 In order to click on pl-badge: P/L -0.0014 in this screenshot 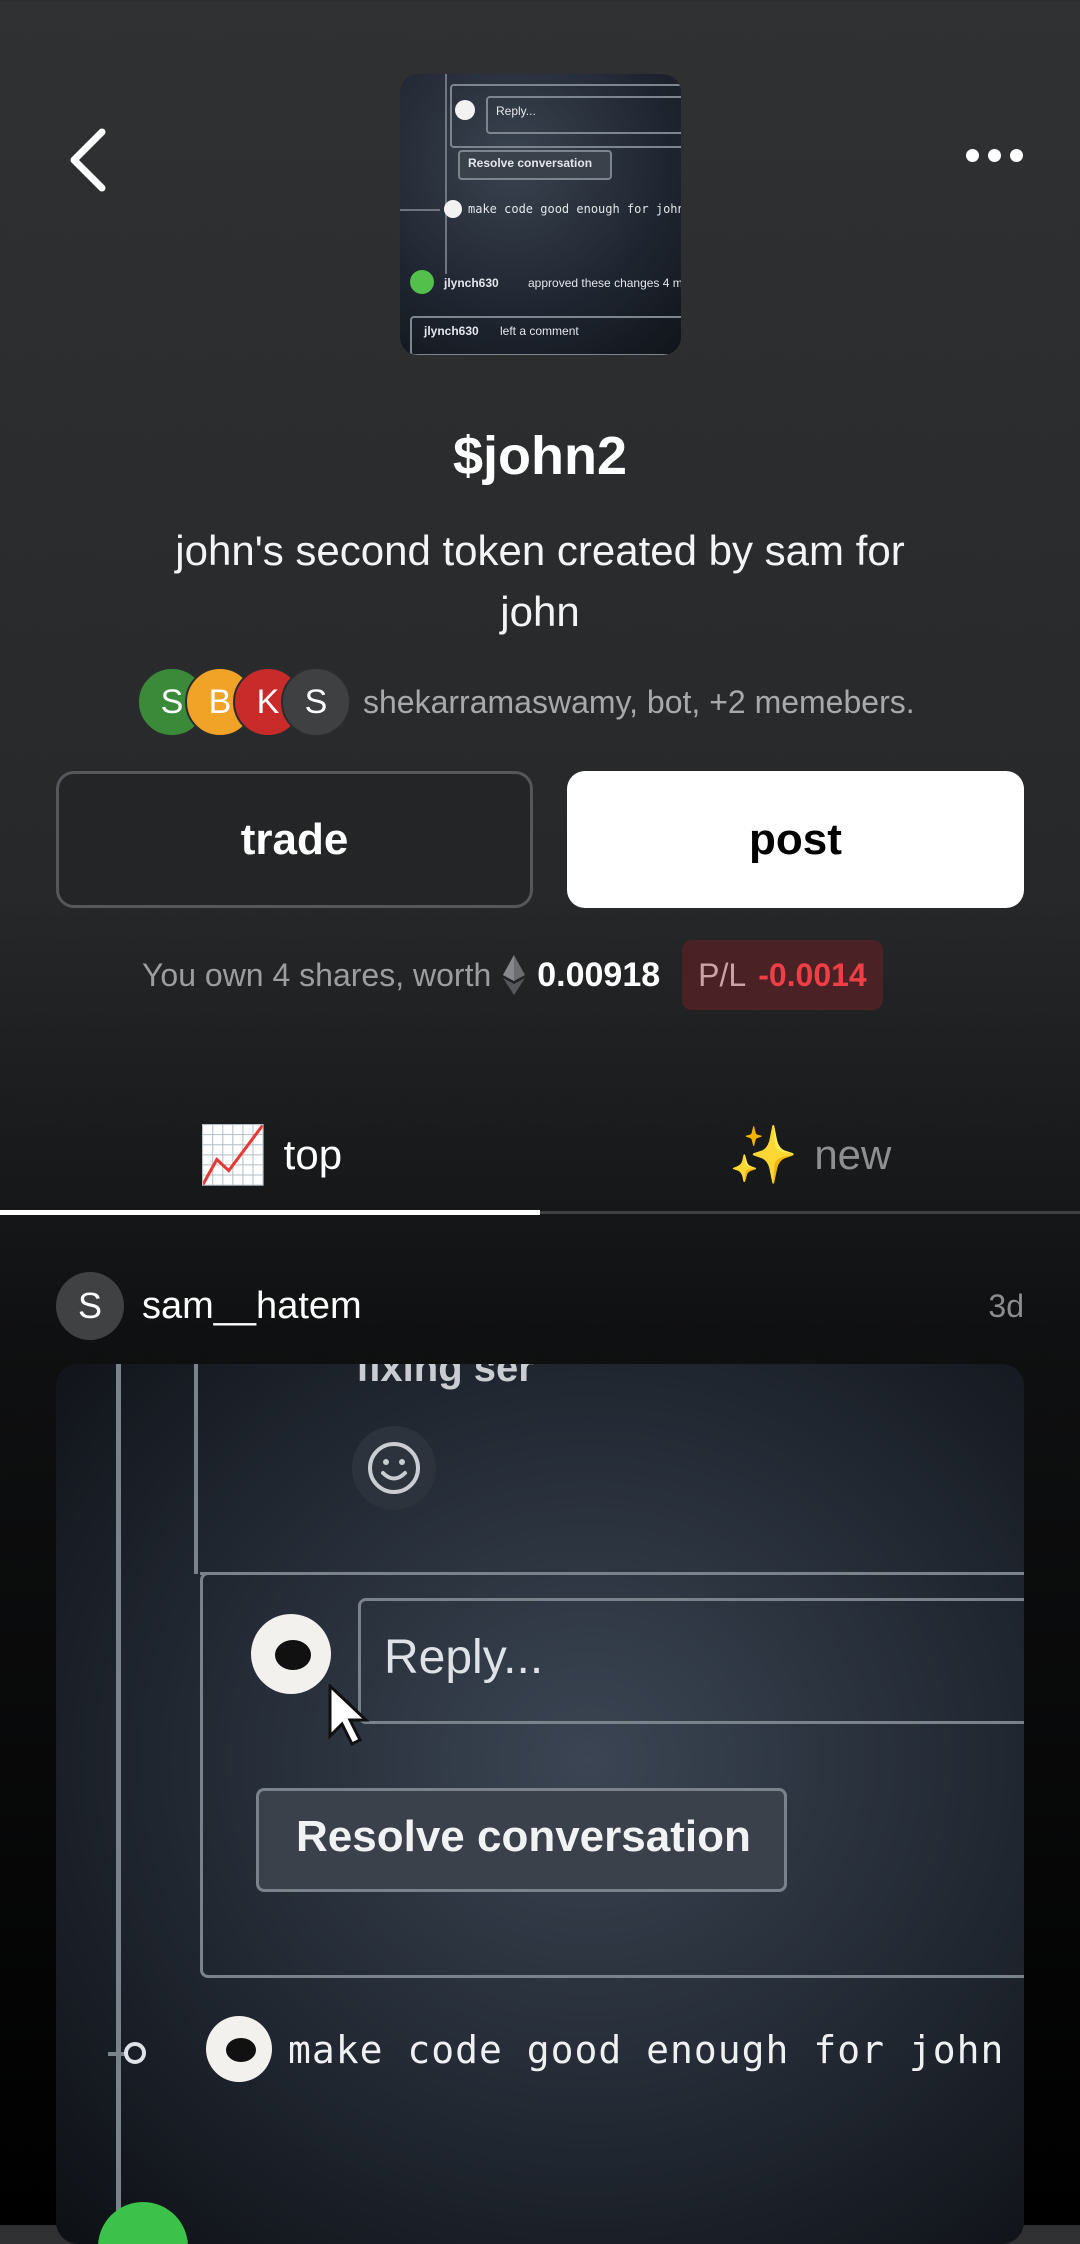, I will do `click(782, 975)`.